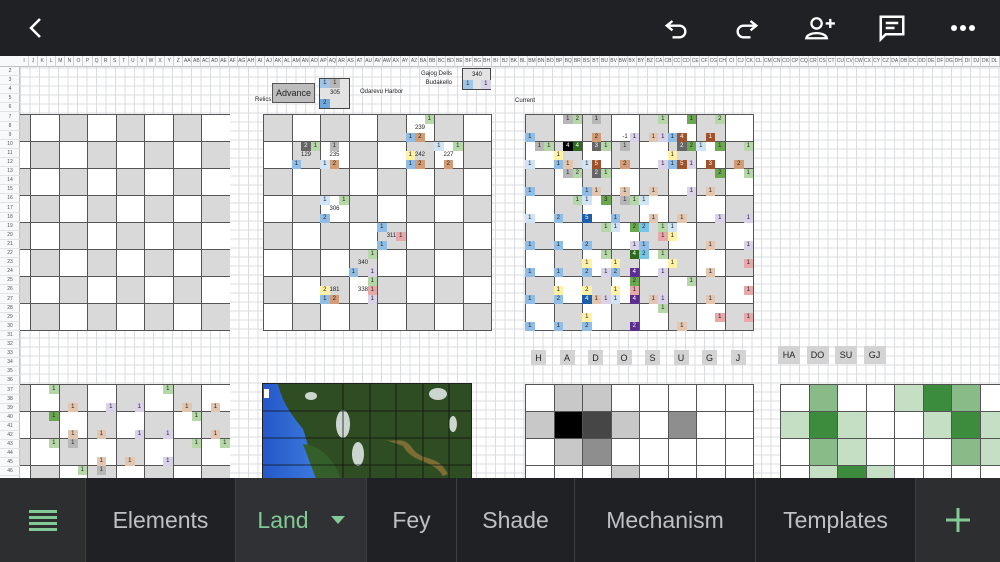 This screenshot has width=1000, height=562. What do you see at coordinates (741, 61) in the screenshot?
I see `column-header: CJ` at bounding box center [741, 61].